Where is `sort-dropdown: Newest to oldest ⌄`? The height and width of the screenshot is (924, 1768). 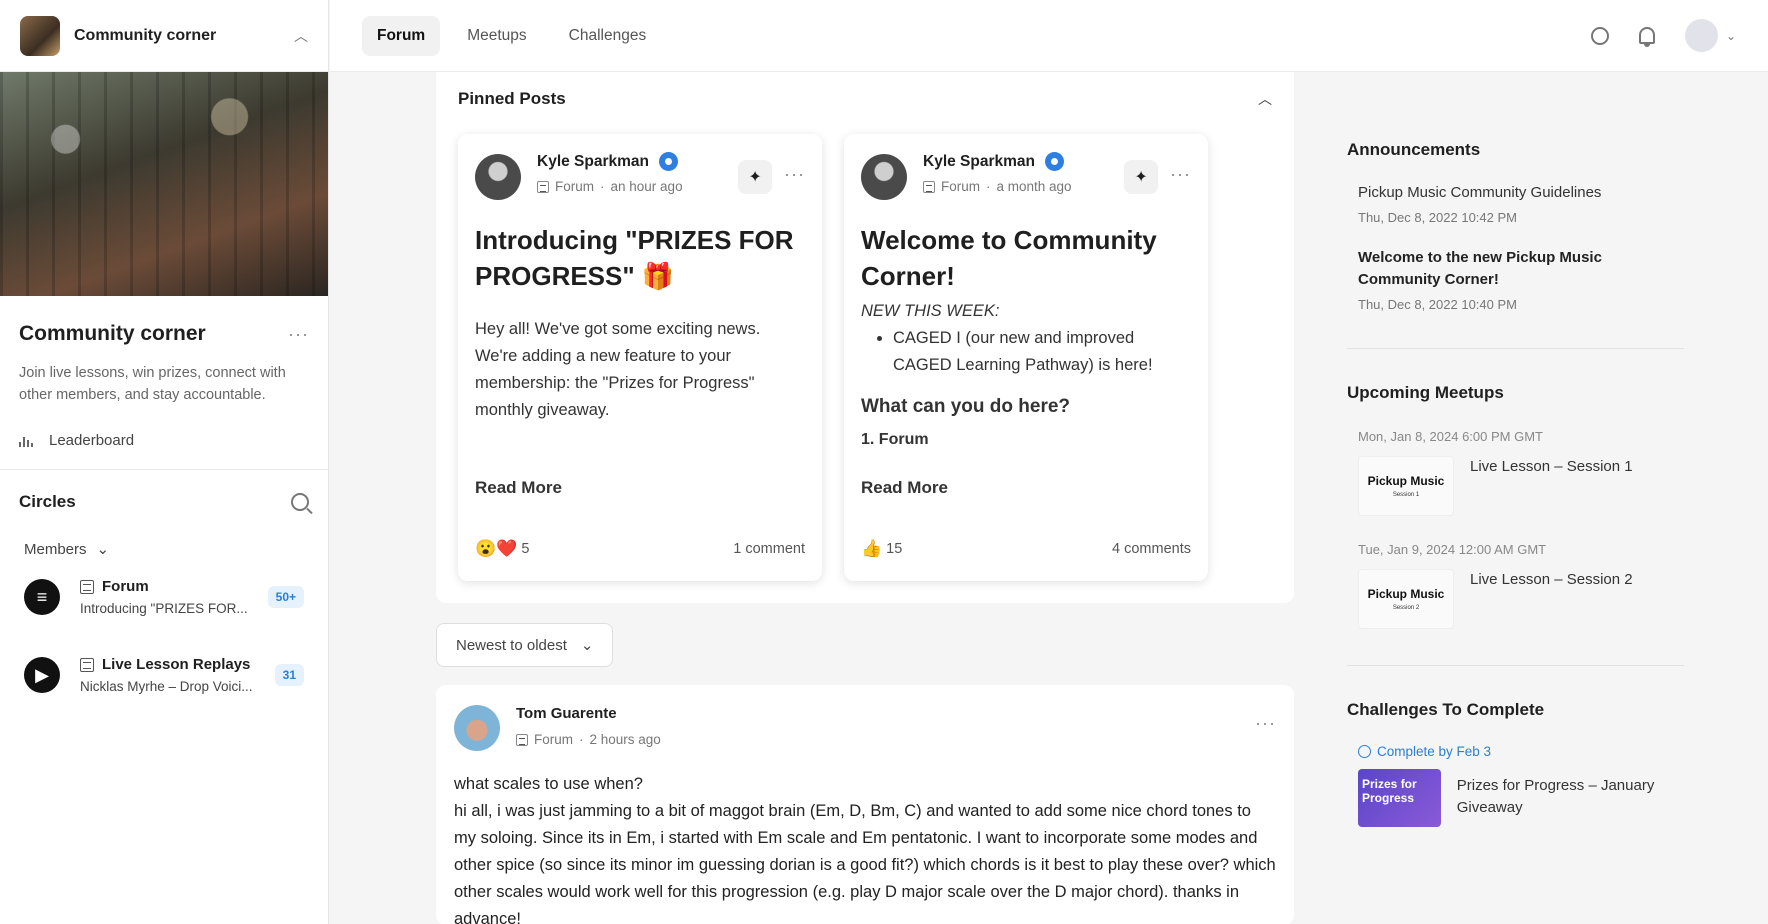
sort-dropdown: Newest to oldest ⌄ is located at coordinates (525, 645).